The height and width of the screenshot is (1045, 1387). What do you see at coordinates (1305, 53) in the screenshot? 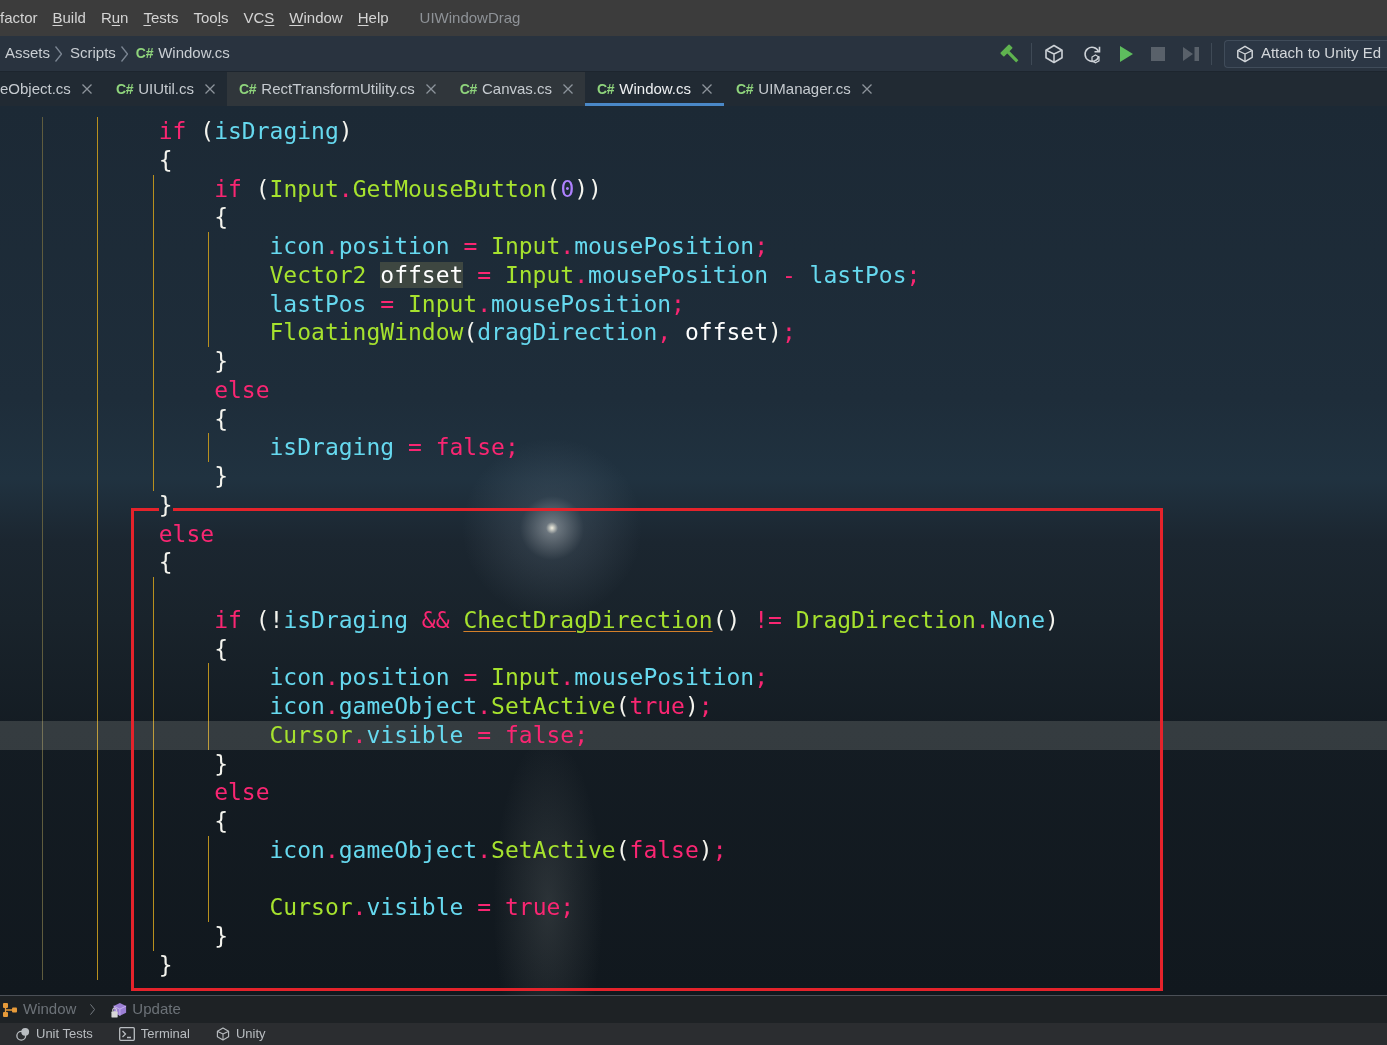
I see `attach-button: Attach to Unity Ed` at bounding box center [1305, 53].